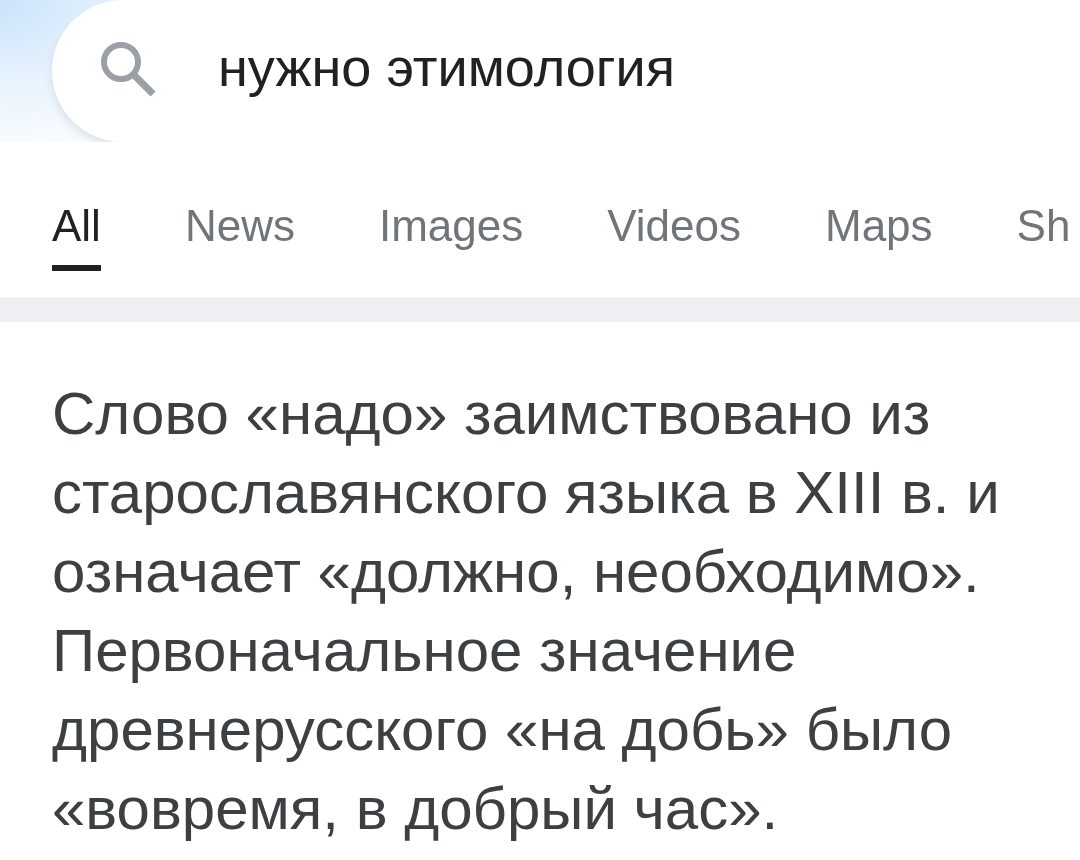 The image size is (1080, 860). I want to click on tab: Images, so click(451, 235).